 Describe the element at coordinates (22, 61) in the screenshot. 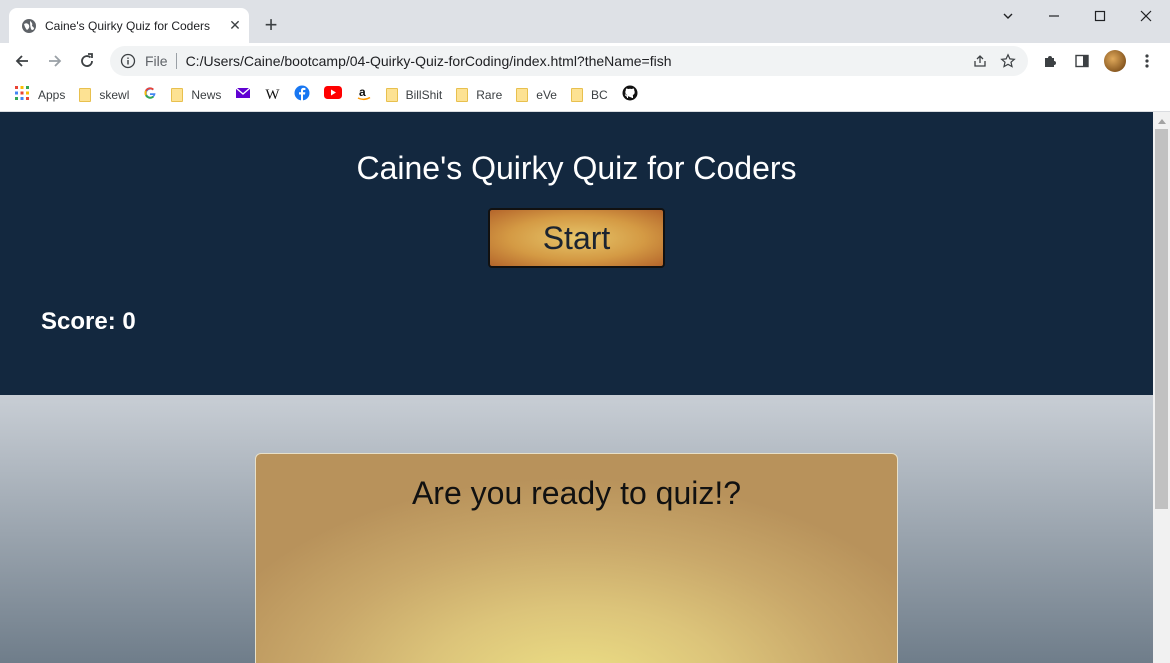

I see `back-arrow-icon` at that location.